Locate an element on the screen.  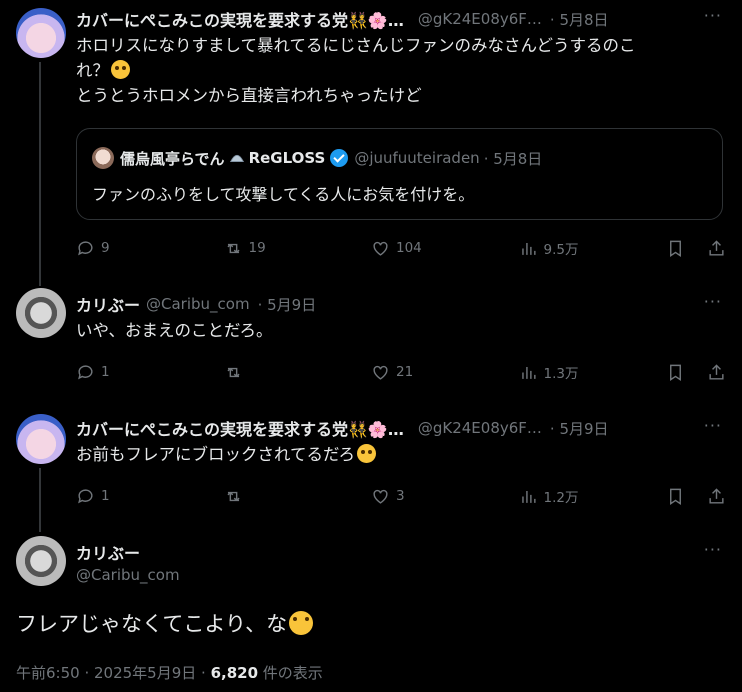
action-bar: 1 3 1.2万 is located at coordinates (401, 496).